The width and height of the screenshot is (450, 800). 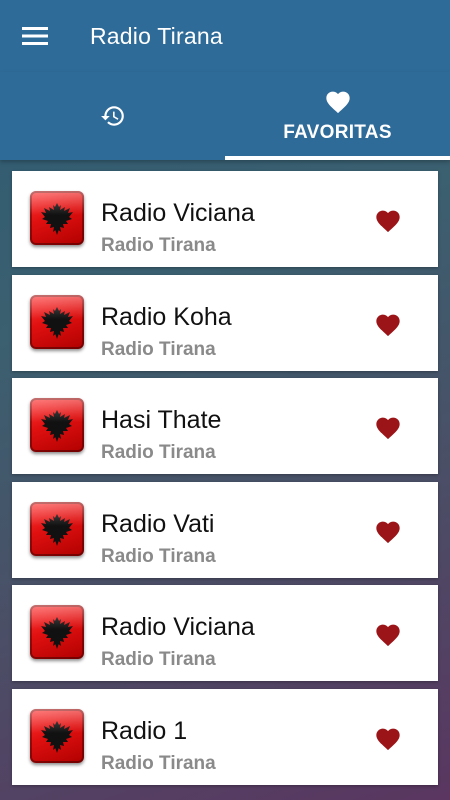 I want to click on hamburger-menu-icon, so click(x=35, y=36).